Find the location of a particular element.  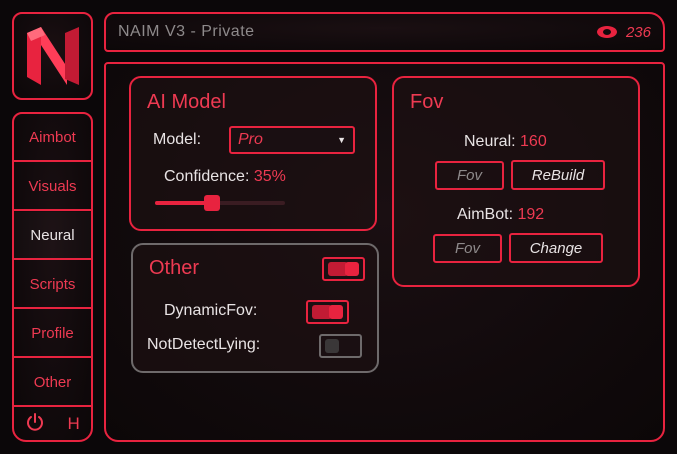

dropdown-arrow-icon: ▼ is located at coordinates (341, 140).